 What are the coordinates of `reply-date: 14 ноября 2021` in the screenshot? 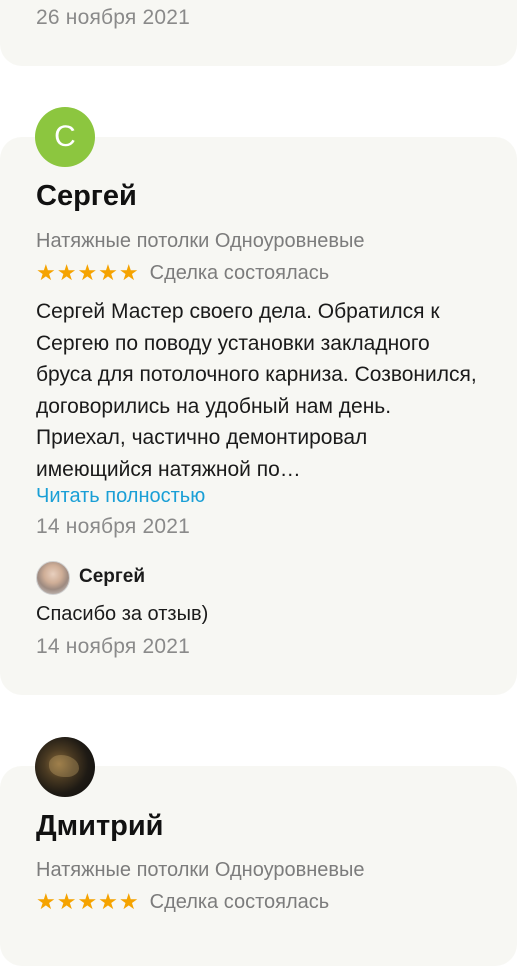 It's located at (113, 646).